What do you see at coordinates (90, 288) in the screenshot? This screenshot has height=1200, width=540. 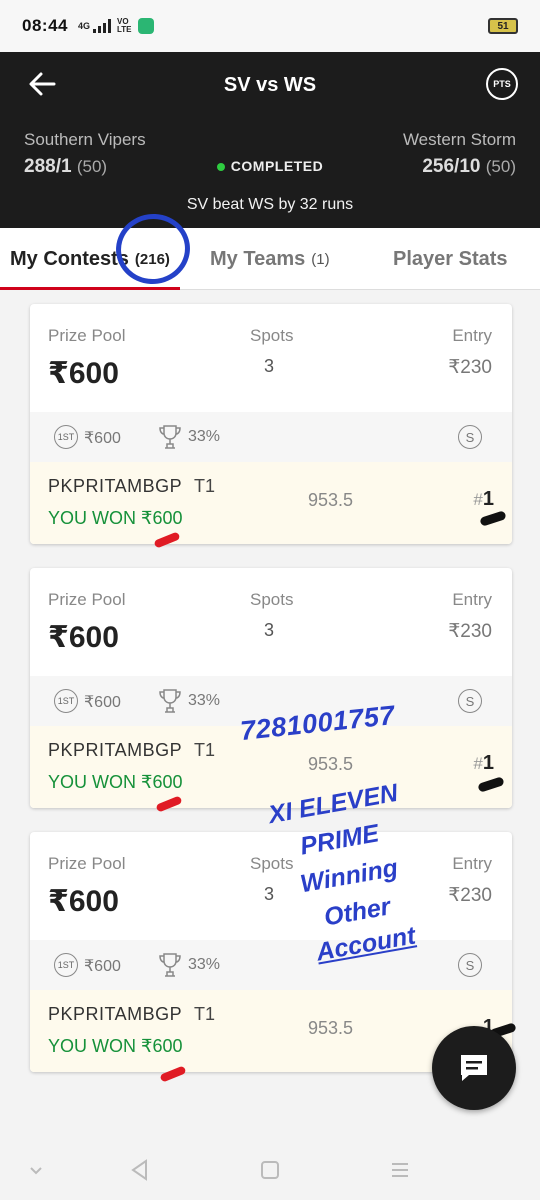 I see `active-tab-indicator` at bounding box center [90, 288].